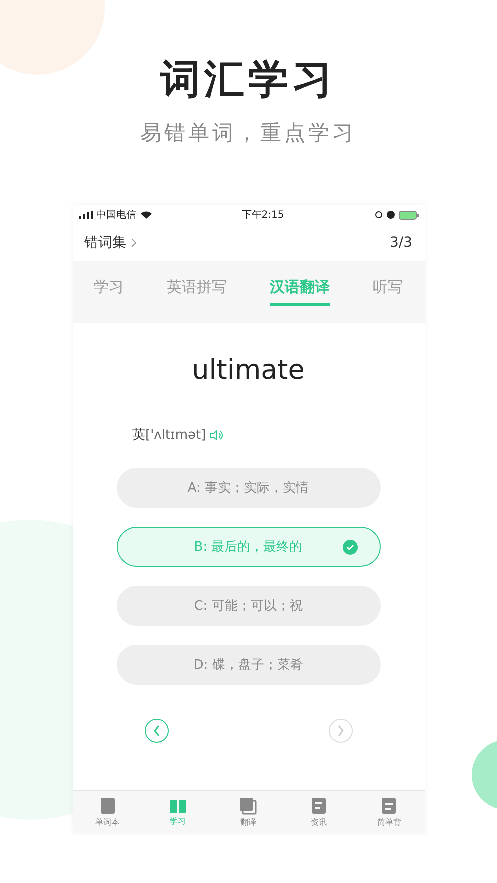 The height and width of the screenshot is (883, 497). I want to click on document-icon, so click(248, 805).